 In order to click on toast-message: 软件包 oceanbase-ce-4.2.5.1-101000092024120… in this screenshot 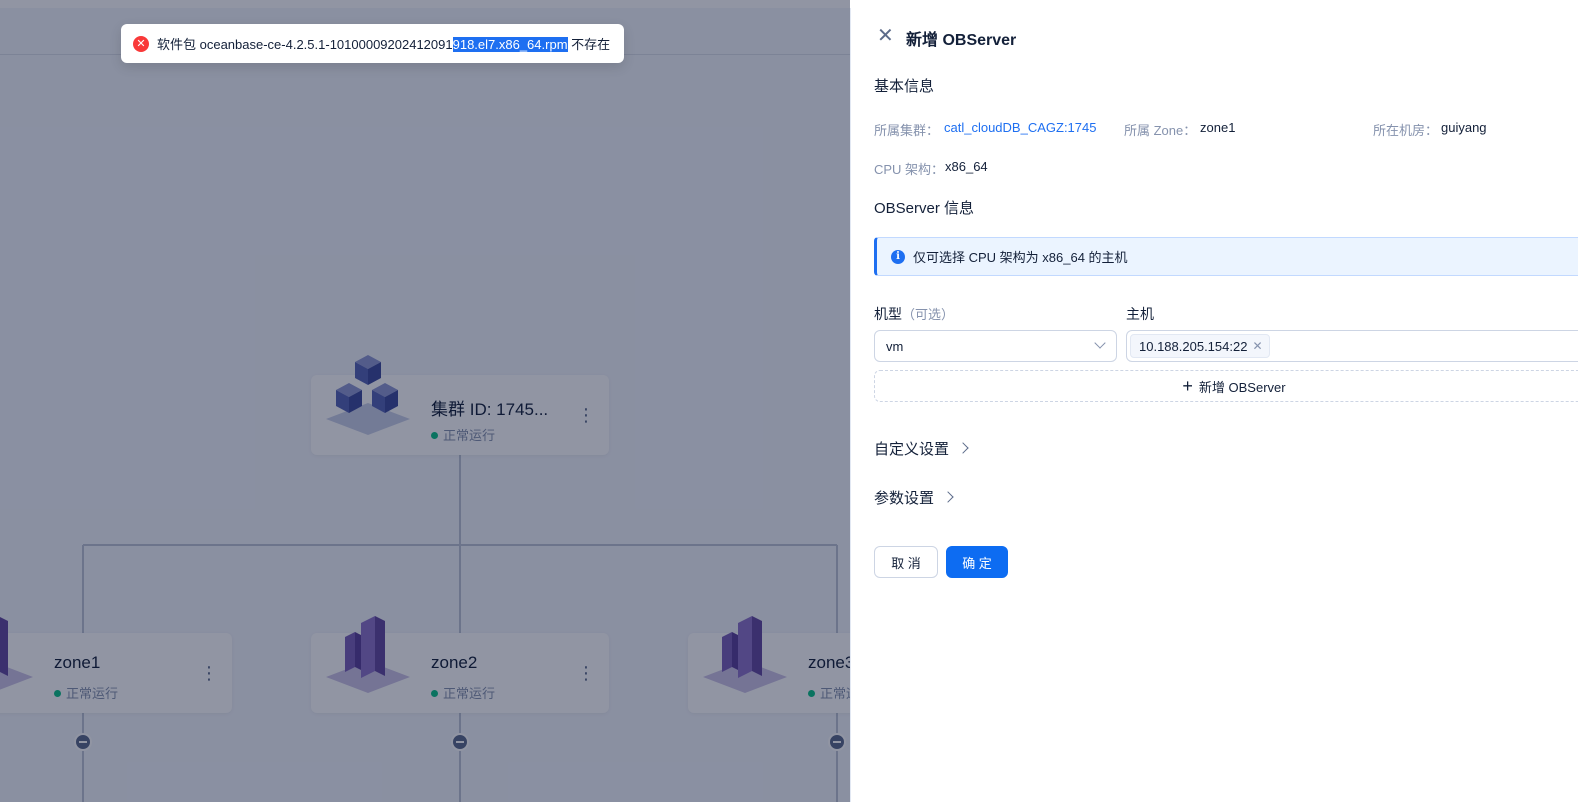, I will do `click(383, 43)`.